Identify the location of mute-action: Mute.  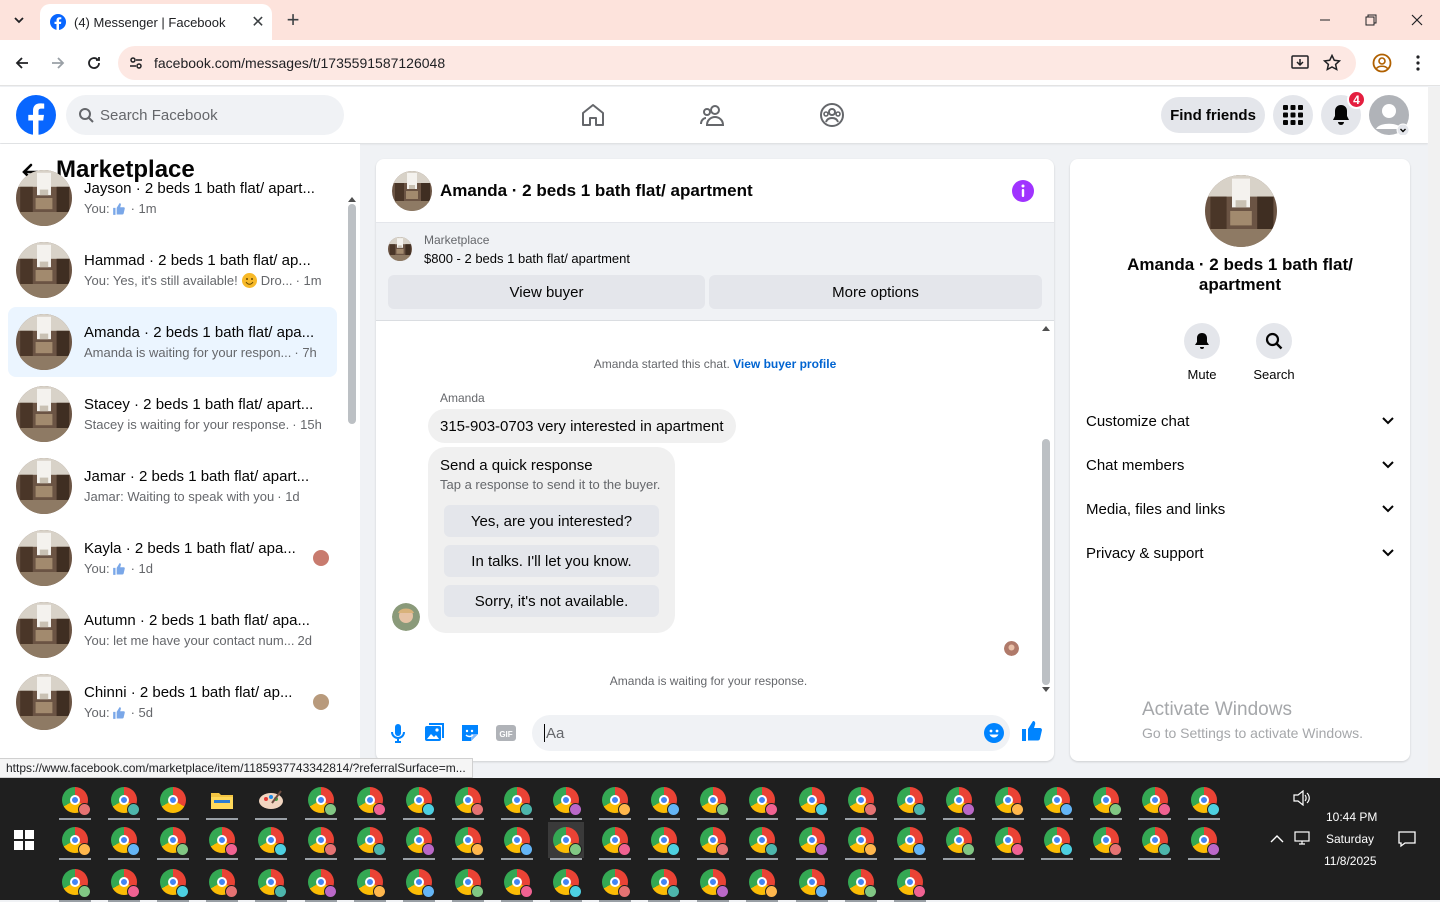
(1202, 352).